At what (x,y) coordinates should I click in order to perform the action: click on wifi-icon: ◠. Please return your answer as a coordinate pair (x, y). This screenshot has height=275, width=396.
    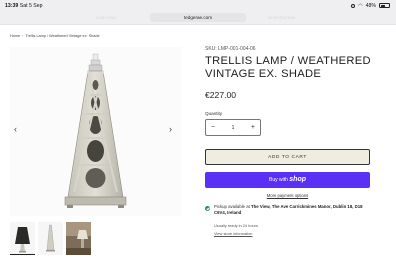
    Looking at the image, I should click on (360, 5).